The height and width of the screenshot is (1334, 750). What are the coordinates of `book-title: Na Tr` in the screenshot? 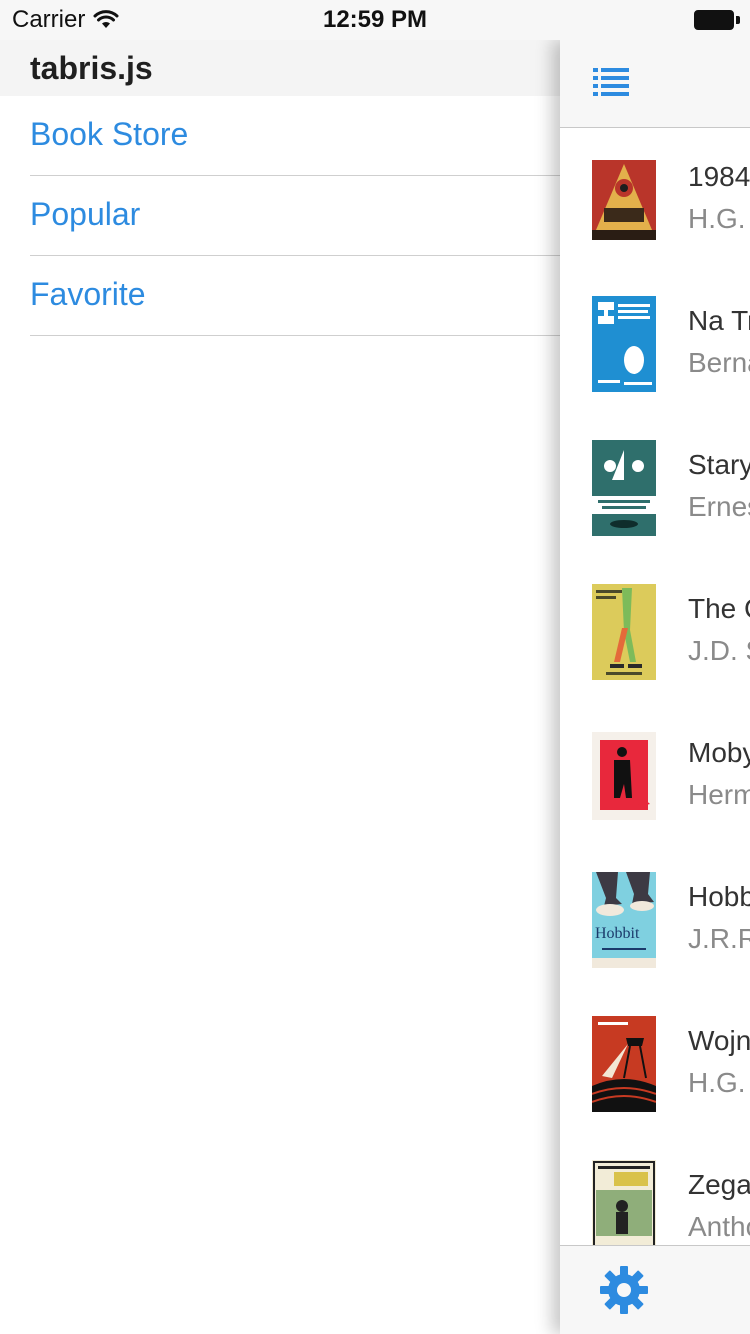 It's located at (719, 320).